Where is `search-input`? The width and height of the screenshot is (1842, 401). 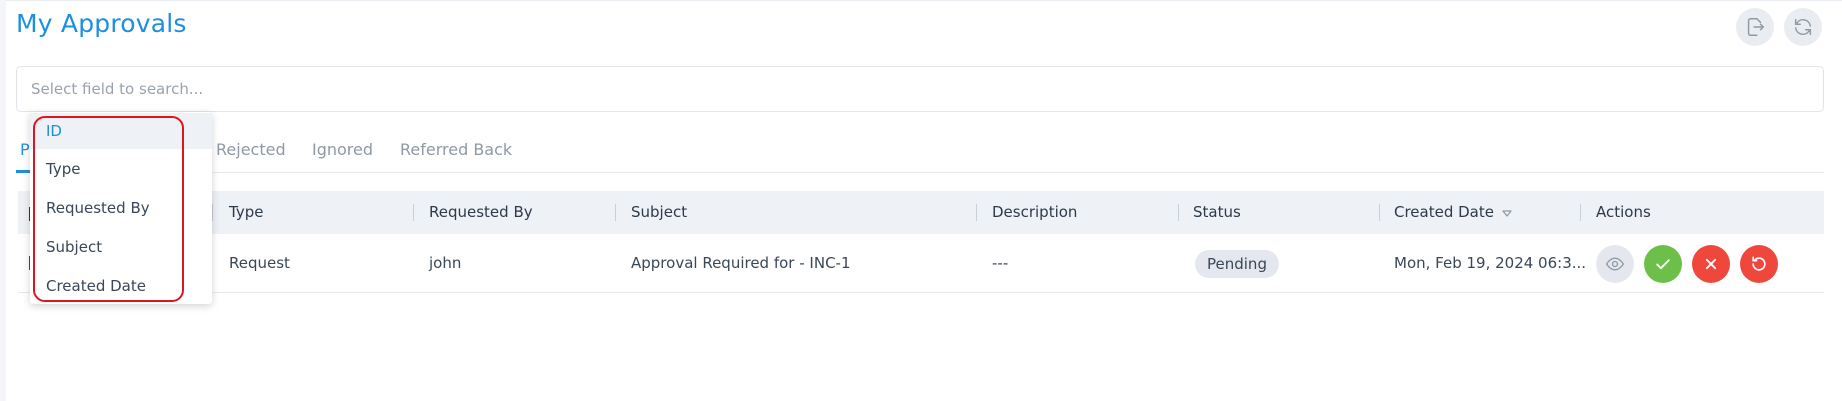
search-input is located at coordinates (920, 89).